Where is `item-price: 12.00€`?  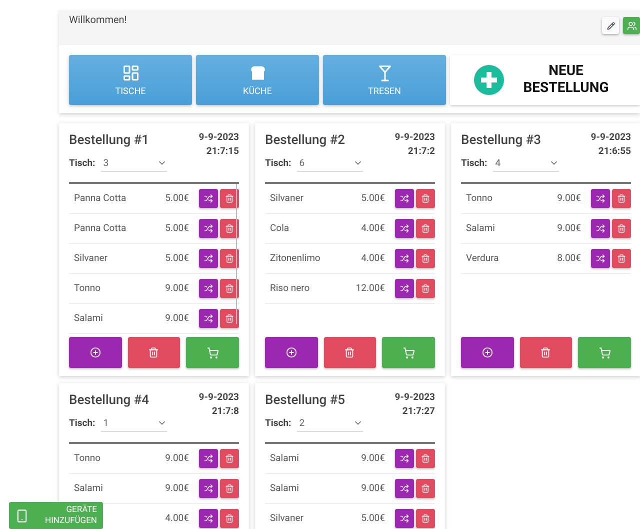
item-price: 12.00€ is located at coordinates (370, 288).